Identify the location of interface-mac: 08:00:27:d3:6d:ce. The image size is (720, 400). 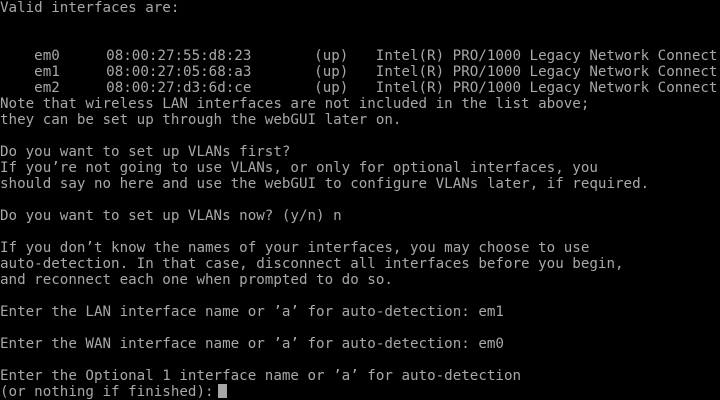
(179, 88).